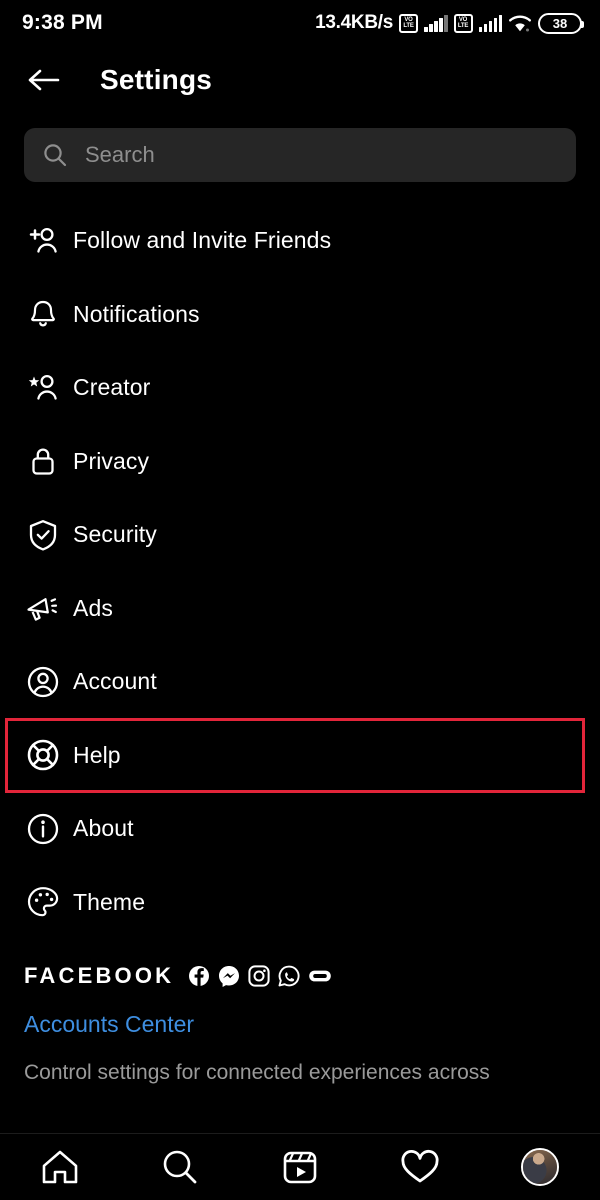 This screenshot has width=600, height=1200. What do you see at coordinates (300, 903) in the screenshot?
I see `menu-item-theme: Theme` at bounding box center [300, 903].